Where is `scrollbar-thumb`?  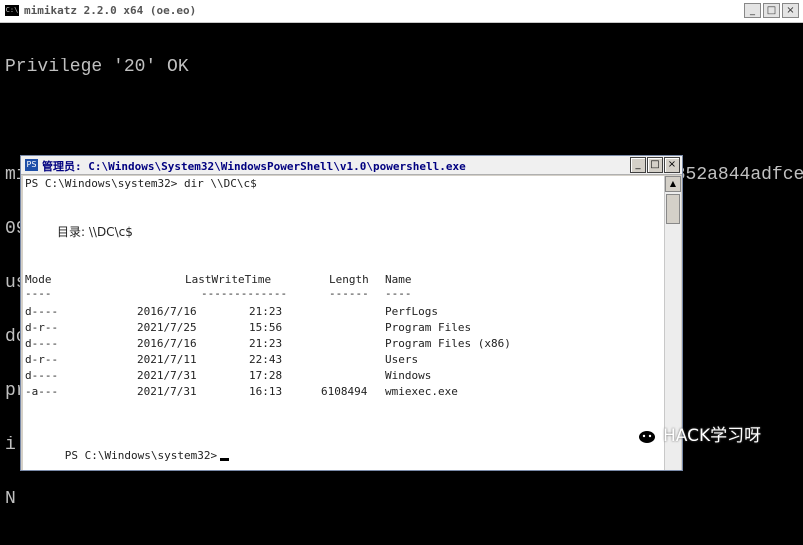
scrollbar-thumb is located at coordinates (673, 209).